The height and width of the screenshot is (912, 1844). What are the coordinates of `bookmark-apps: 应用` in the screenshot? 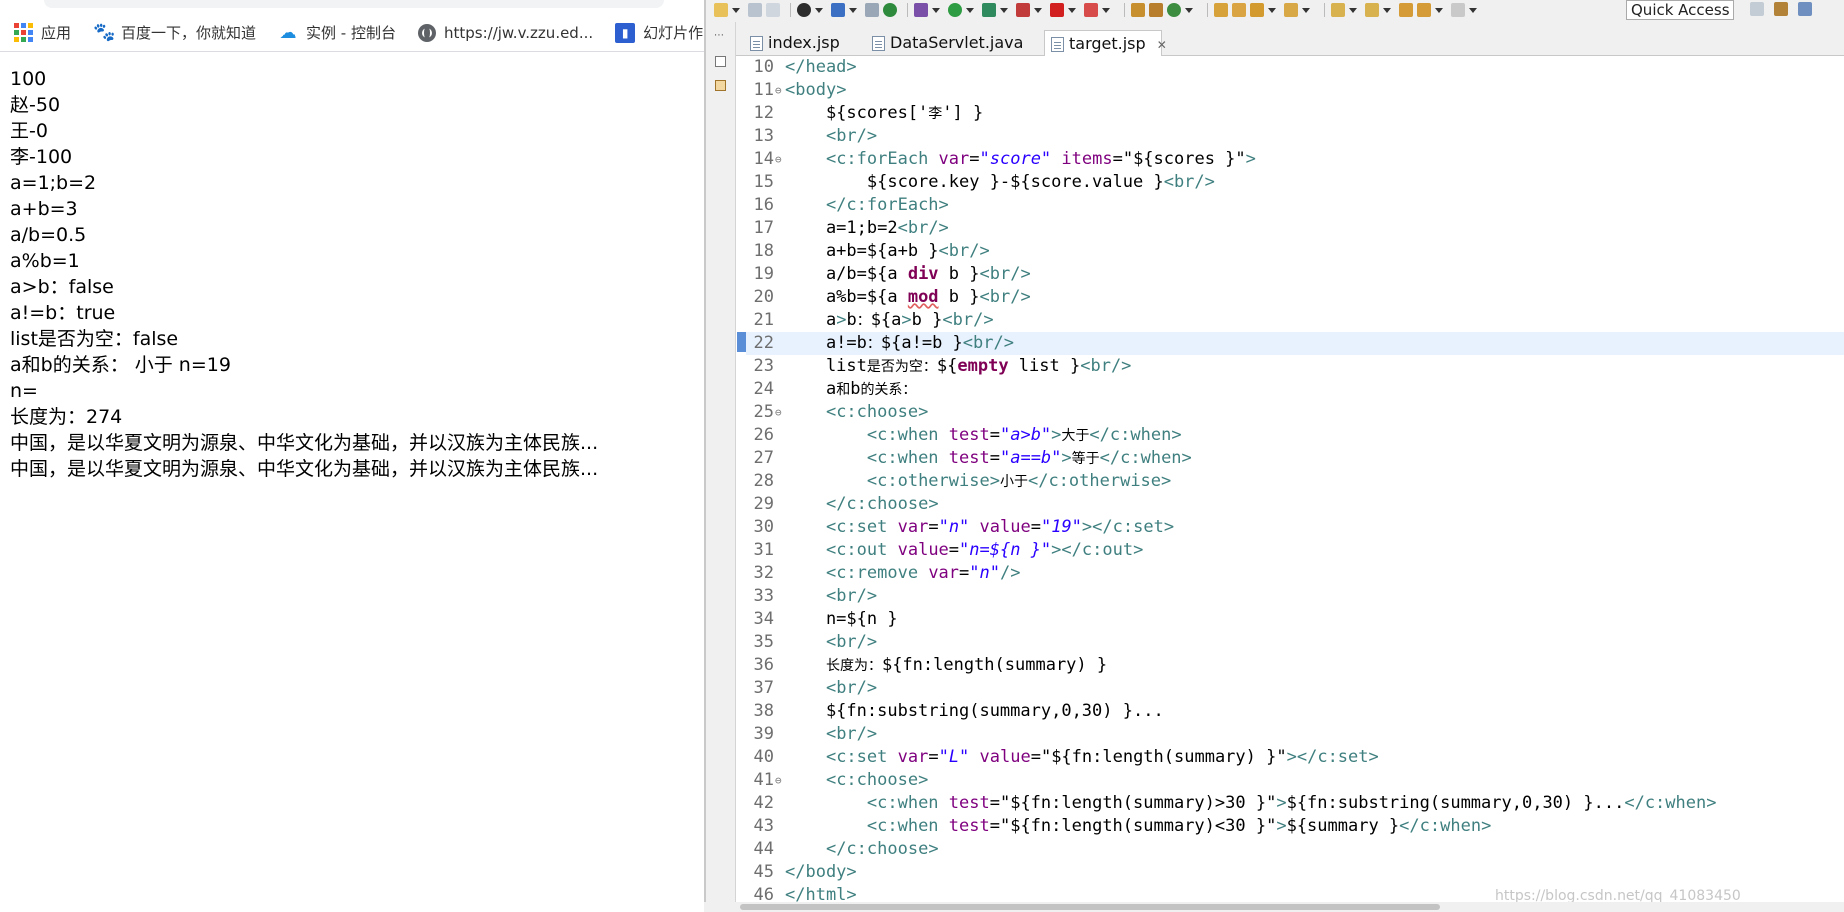 It's located at (42, 32).